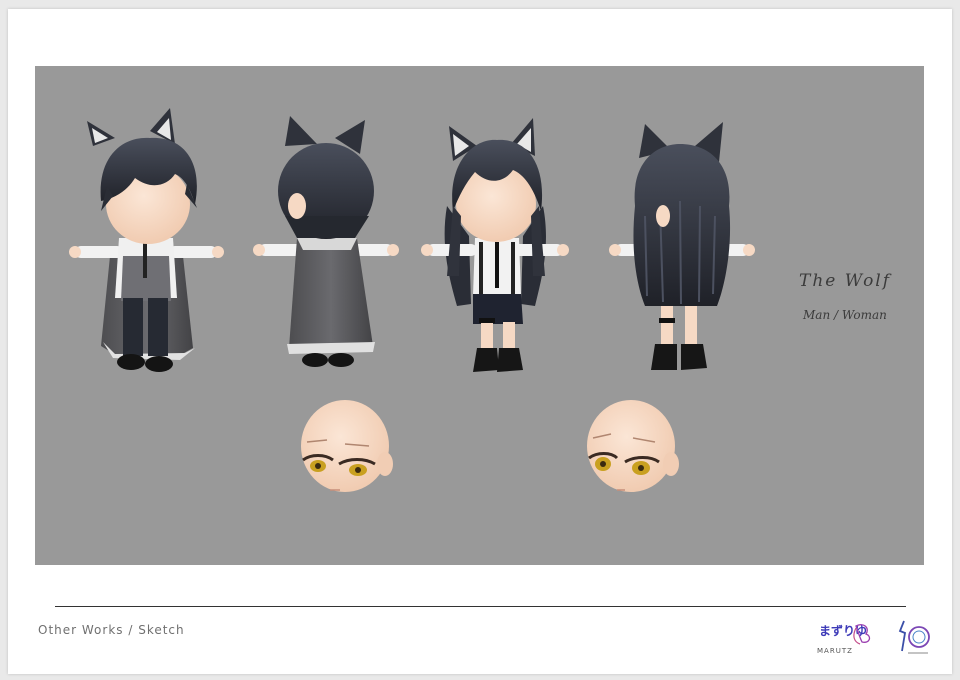 Image resolution: width=960 pixels, height=680 pixels. I want to click on marutz-logo: まずりゆ MARUTZ, so click(846, 641).